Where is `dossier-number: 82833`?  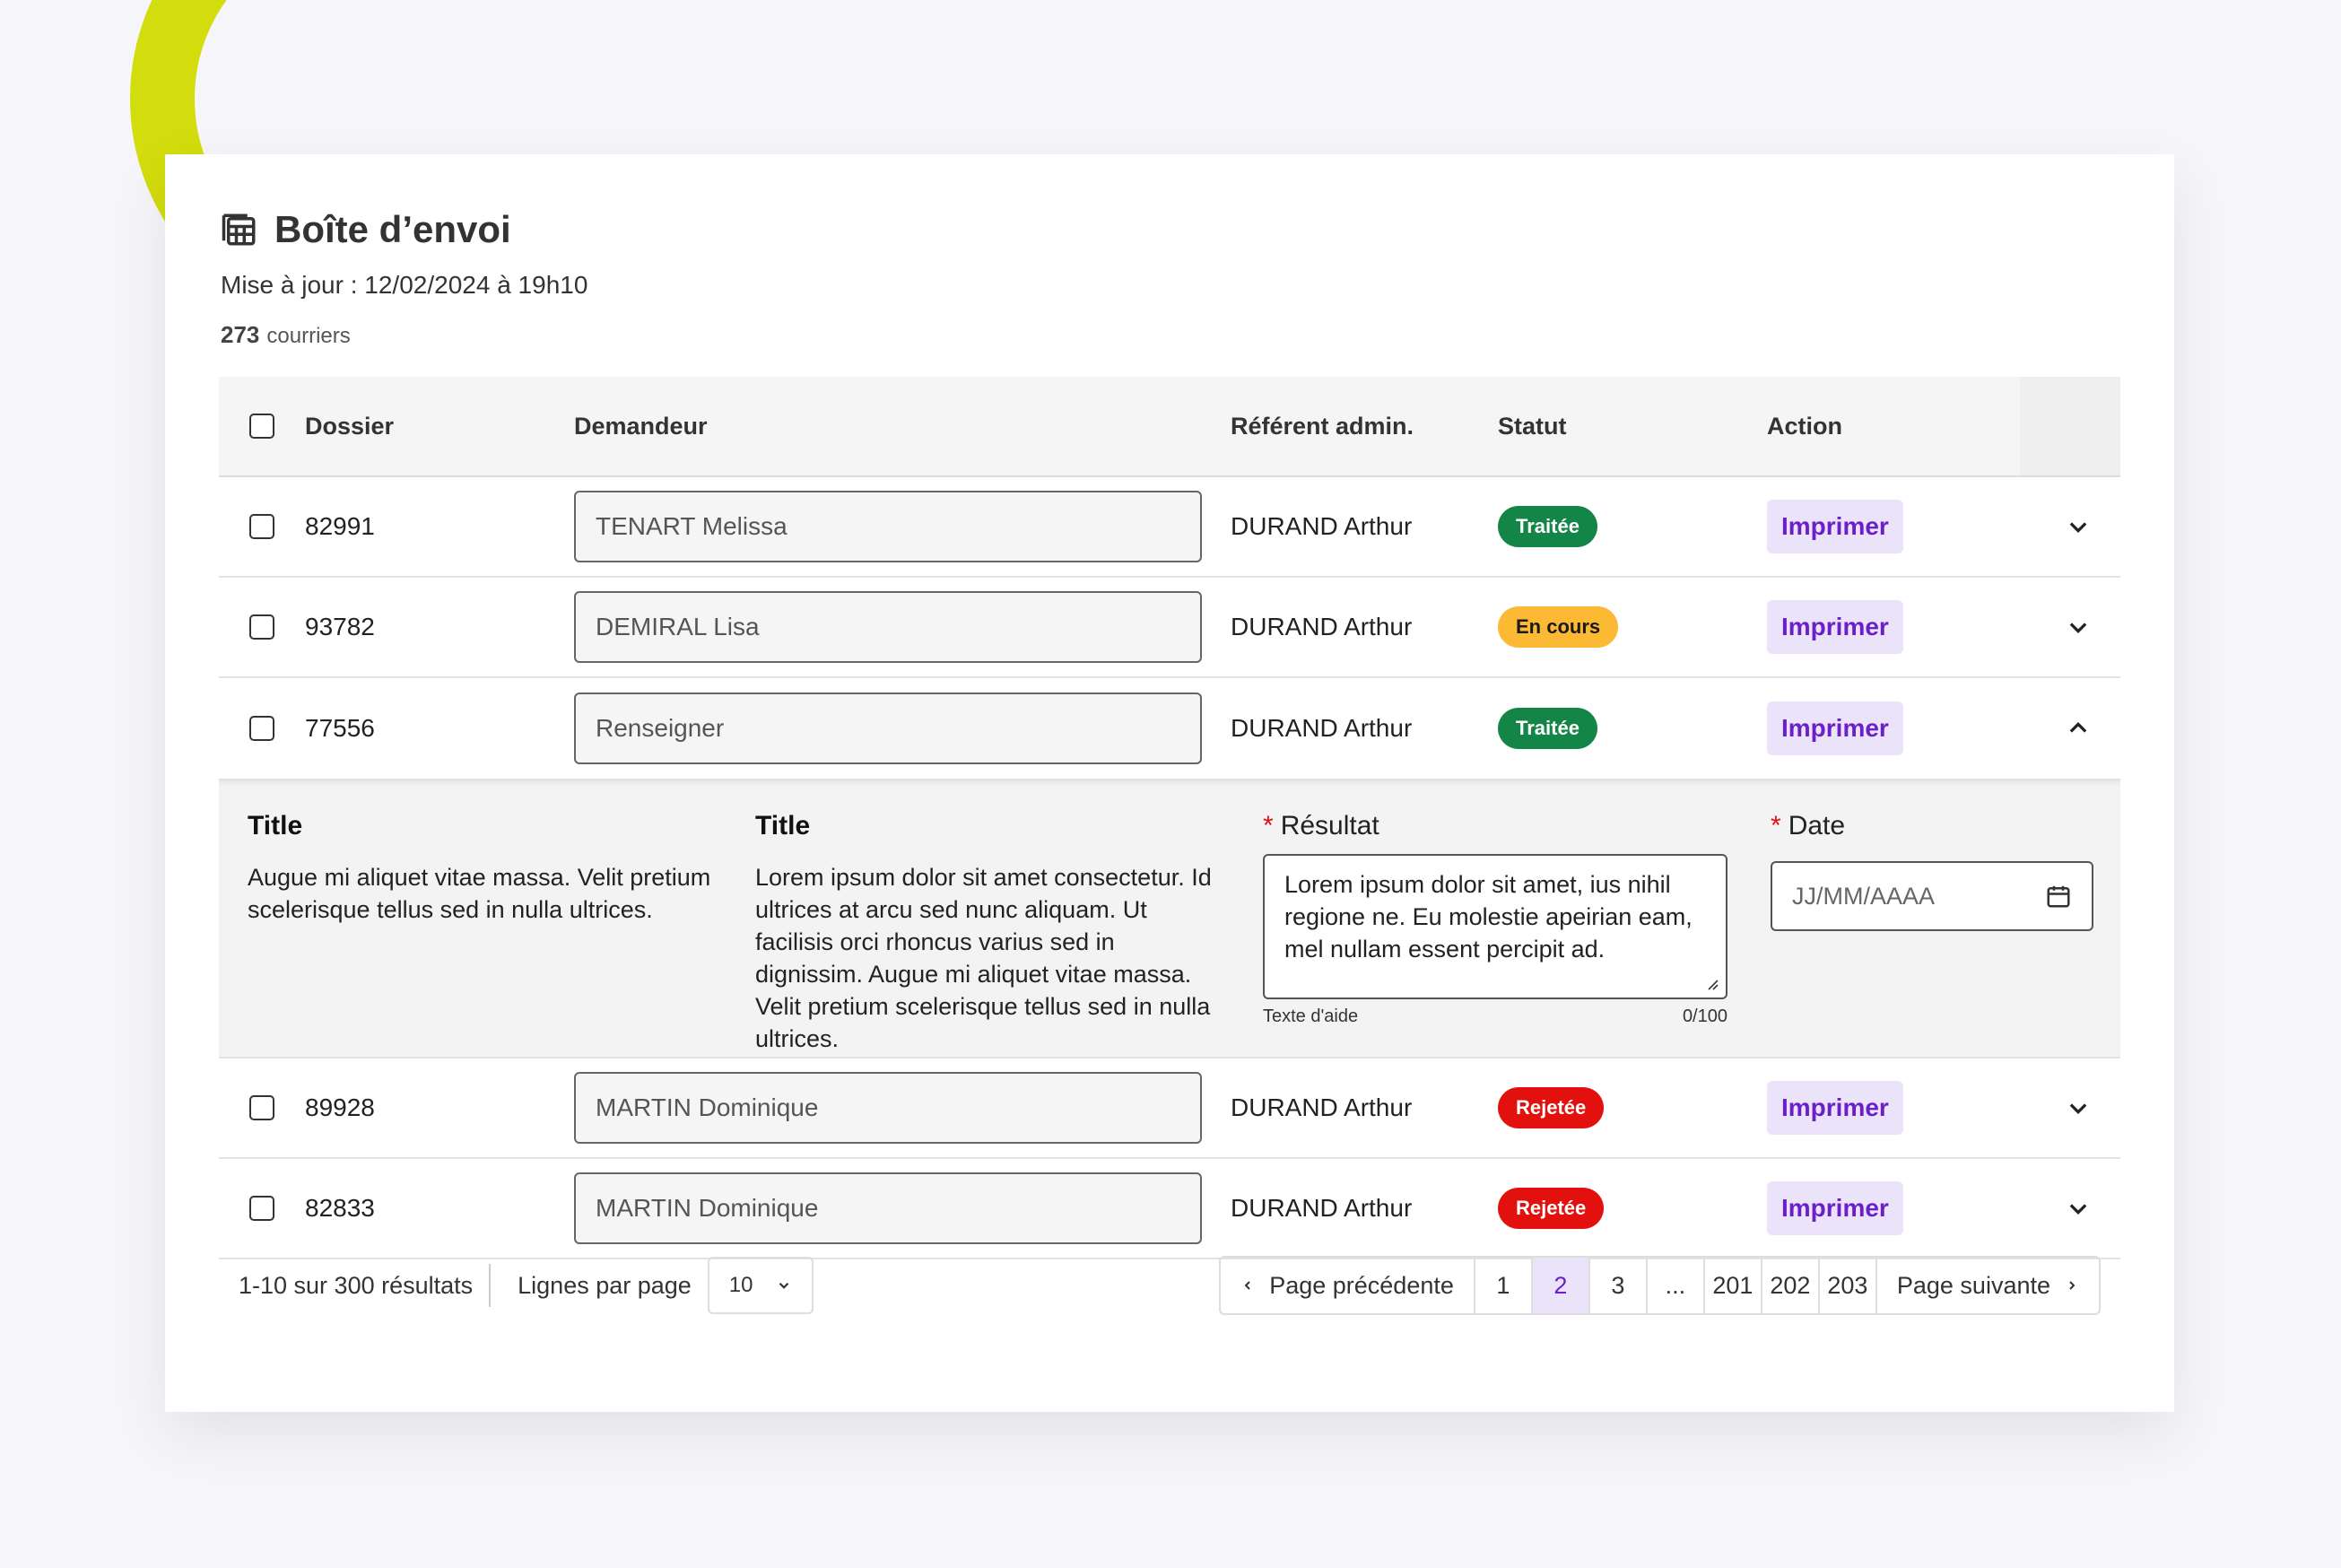
dossier-number: 82833 is located at coordinates (340, 1208).